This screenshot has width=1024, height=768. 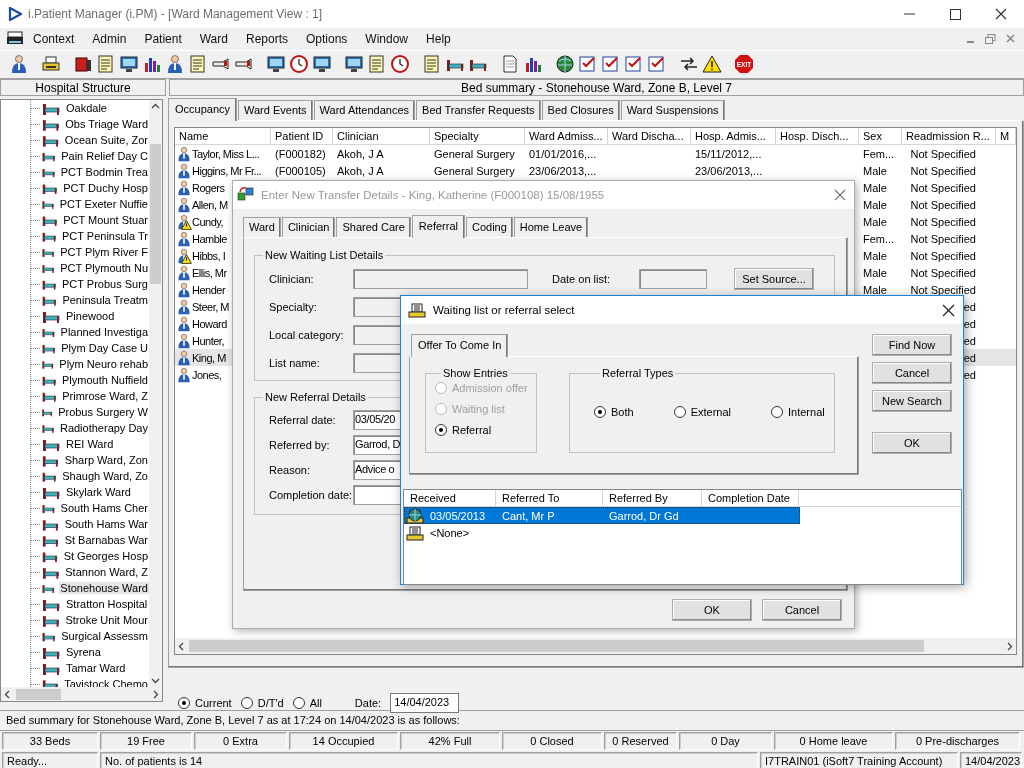 What do you see at coordinates (106, 124) in the screenshot?
I see `tree-item: Obs Triage Ward` at bounding box center [106, 124].